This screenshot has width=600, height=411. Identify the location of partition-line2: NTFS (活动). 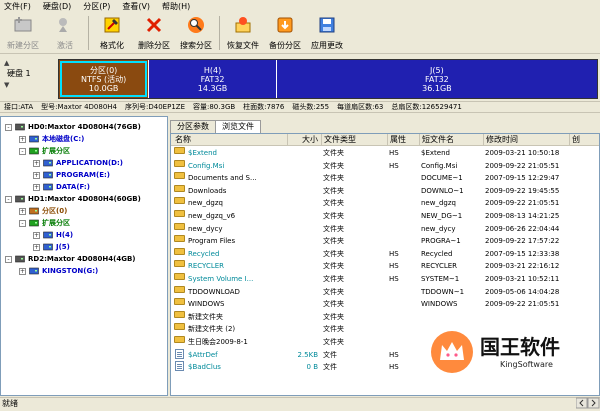
(104, 79).